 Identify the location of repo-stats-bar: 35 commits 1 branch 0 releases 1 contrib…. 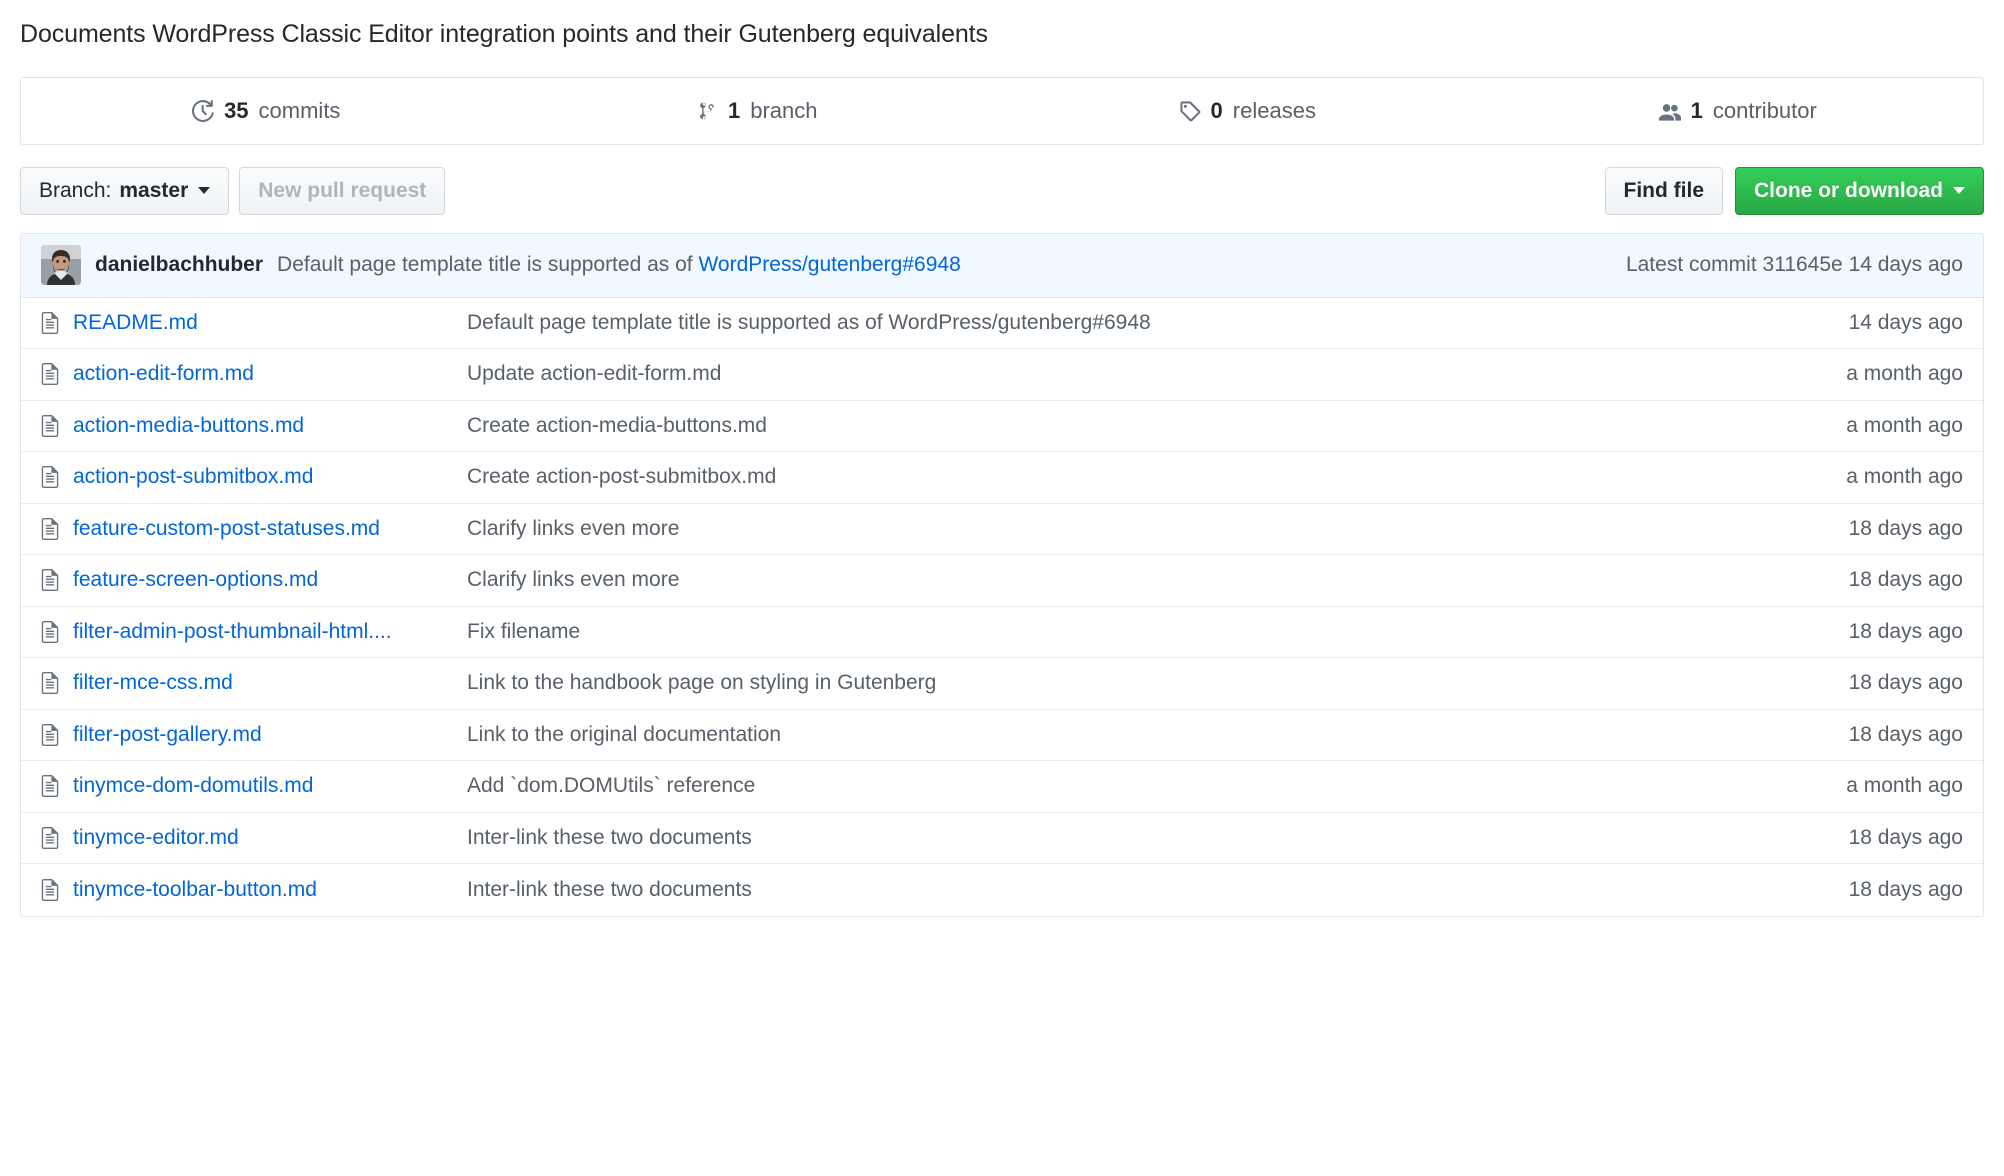
(1002, 110).